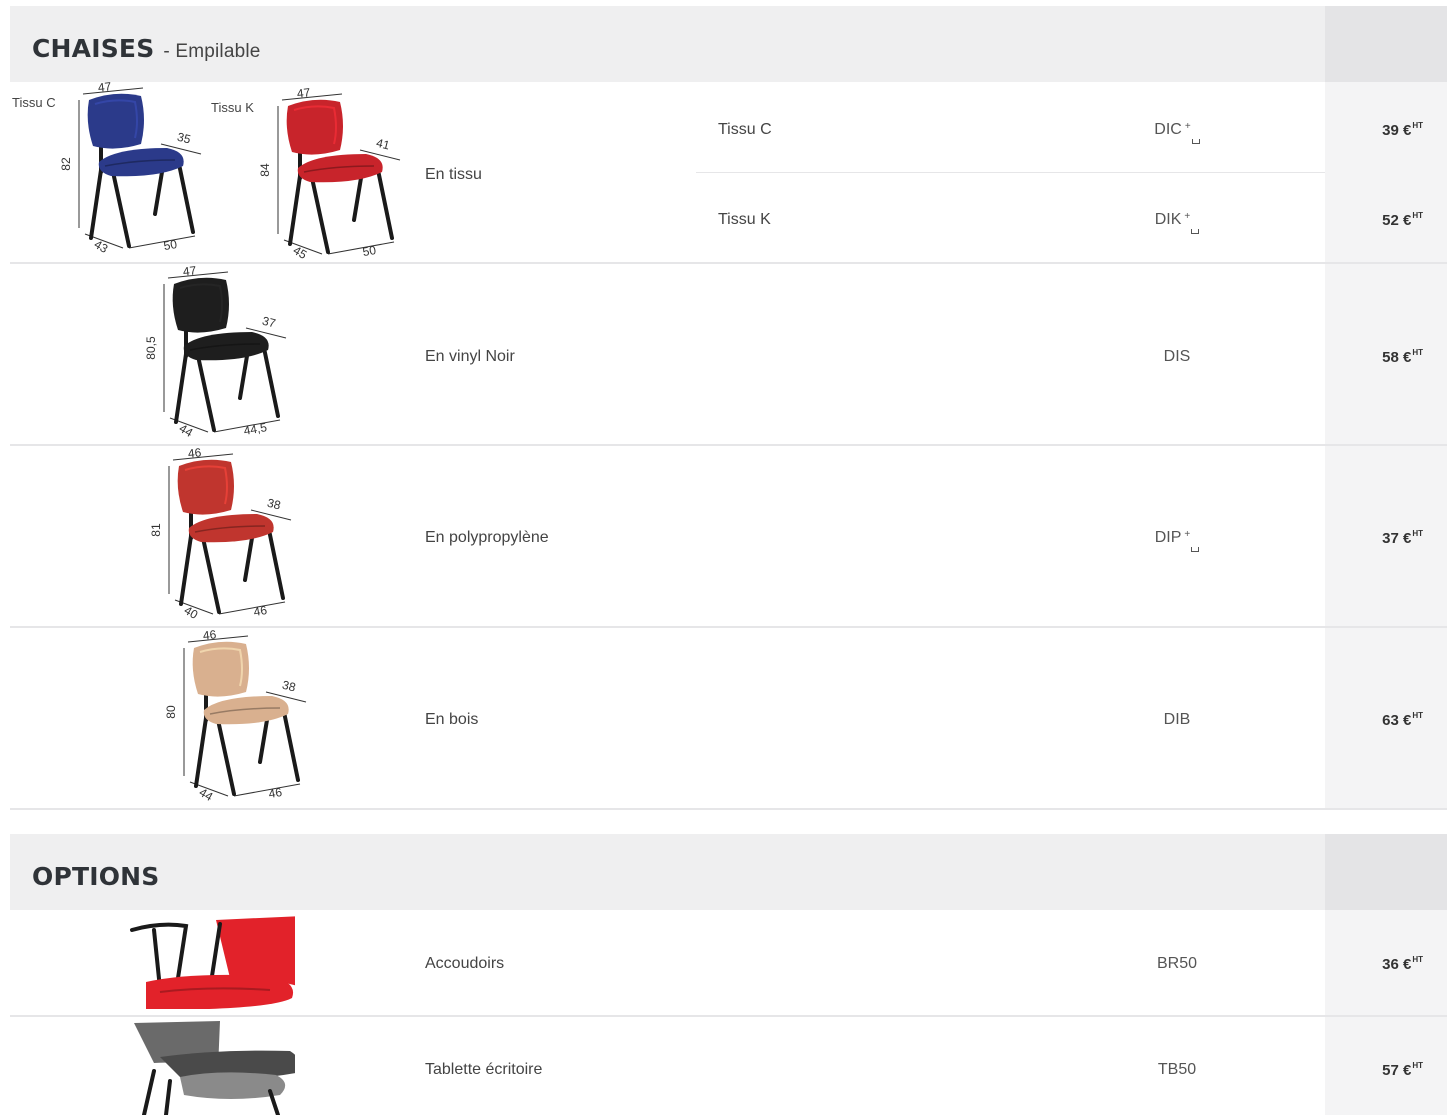 The height and width of the screenshot is (1115, 1452). Describe the element at coordinates (1177, 222) in the screenshot. I see `product-ref: DIK +` at that location.